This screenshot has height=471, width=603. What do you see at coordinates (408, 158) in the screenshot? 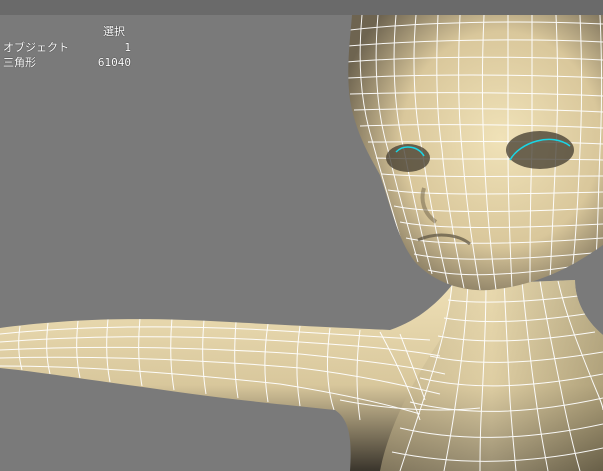
I see `left-eye` at bounding box center [408, 158].